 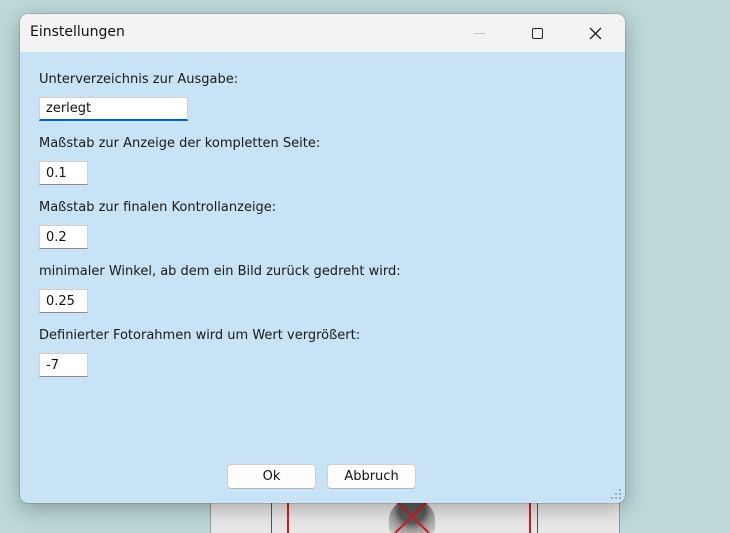 I want to click on maximize-button, so click(x=537, y=33).